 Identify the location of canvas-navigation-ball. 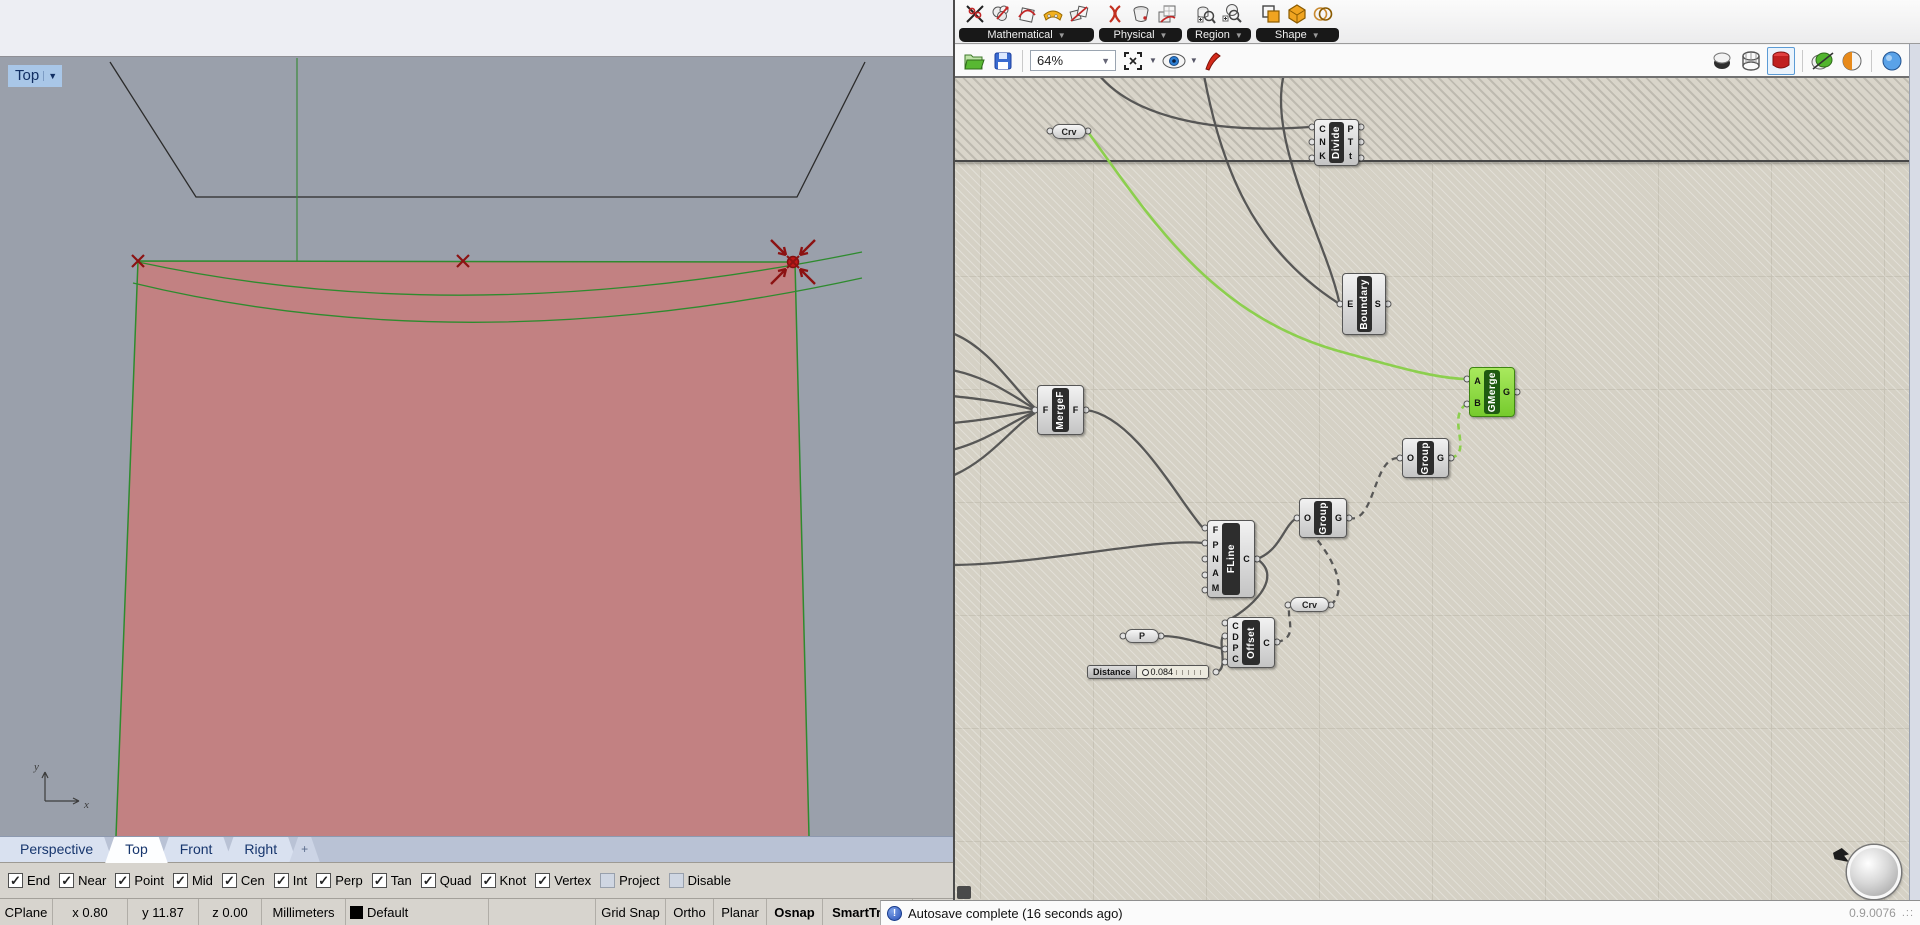
(1874, 872).